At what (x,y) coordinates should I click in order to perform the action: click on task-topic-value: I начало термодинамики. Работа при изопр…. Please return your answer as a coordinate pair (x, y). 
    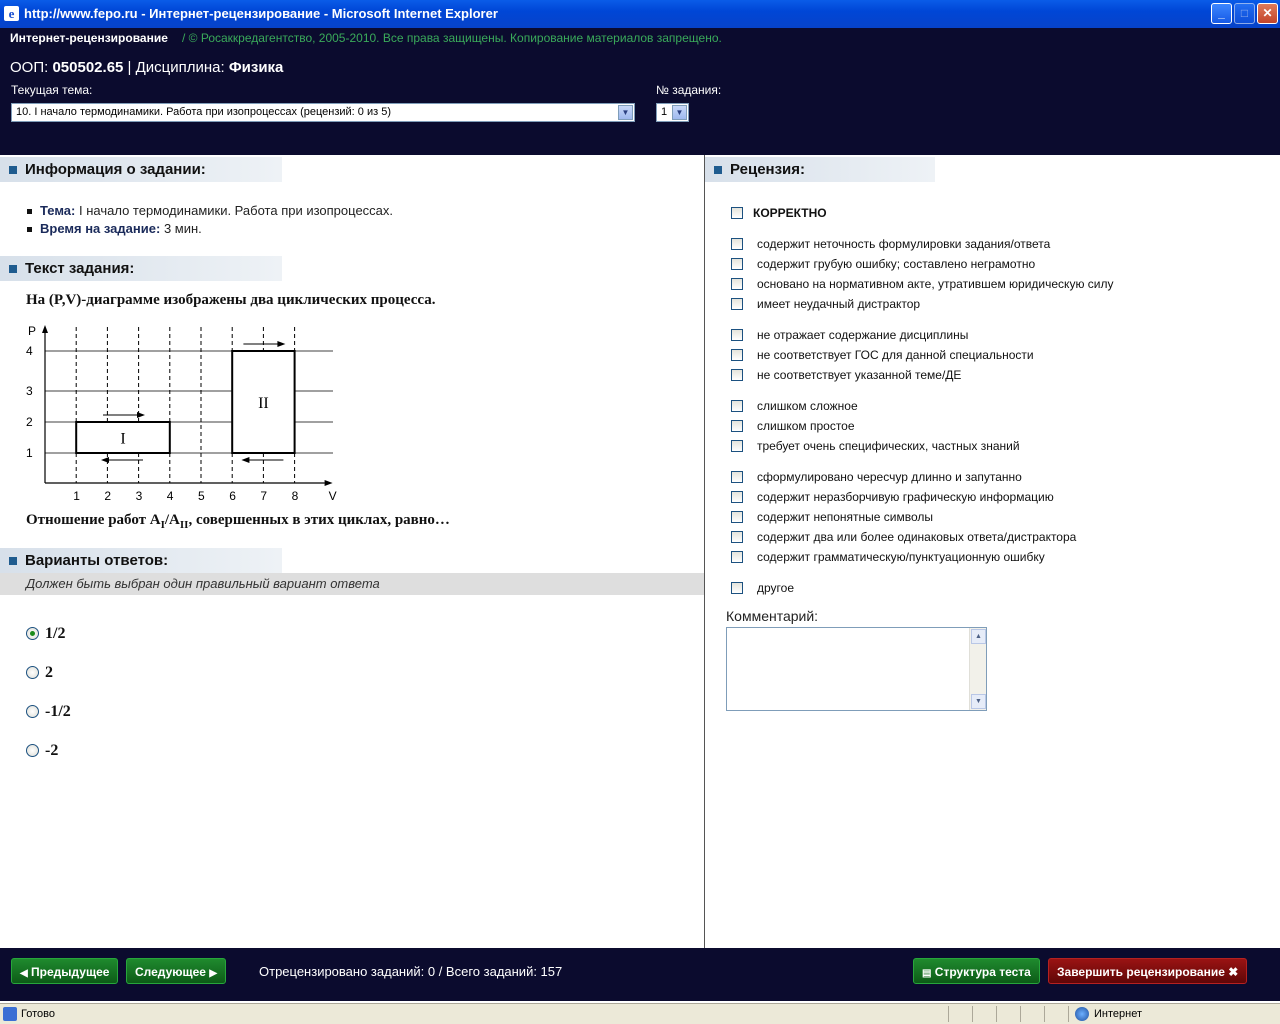
    Looking at the image, I should click on (236, 210).